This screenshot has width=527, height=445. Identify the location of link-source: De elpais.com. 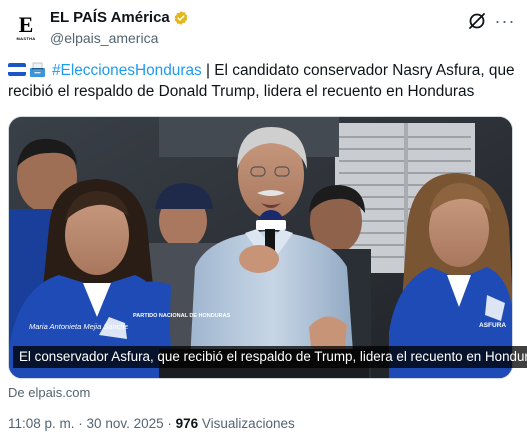
(49, 393).